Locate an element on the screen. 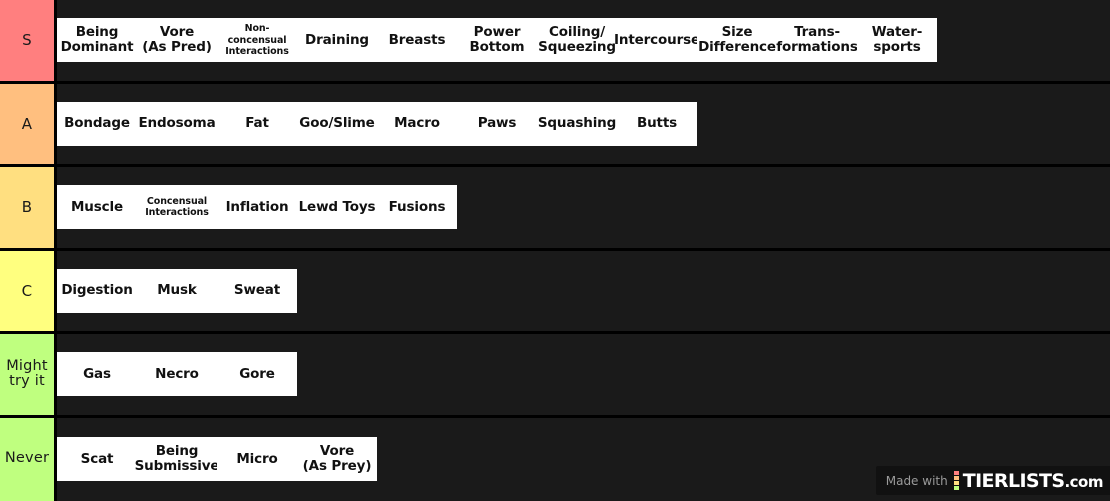 The width and height of the screenshot is (1110, 501). tier-label: A is located at coordinates (28, 123).